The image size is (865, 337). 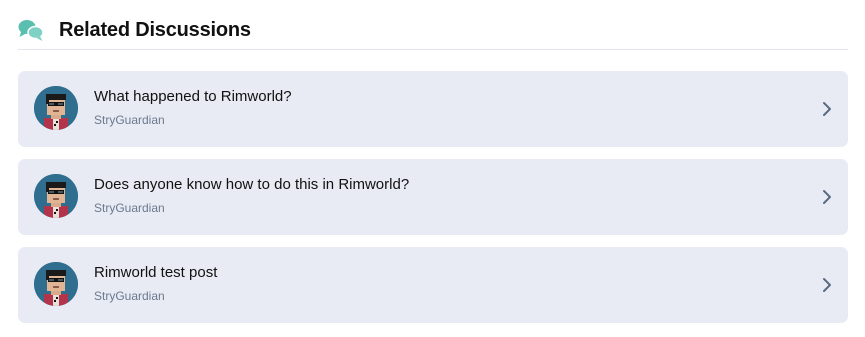 I want to click on header-divider, so click(x=433, y=49).